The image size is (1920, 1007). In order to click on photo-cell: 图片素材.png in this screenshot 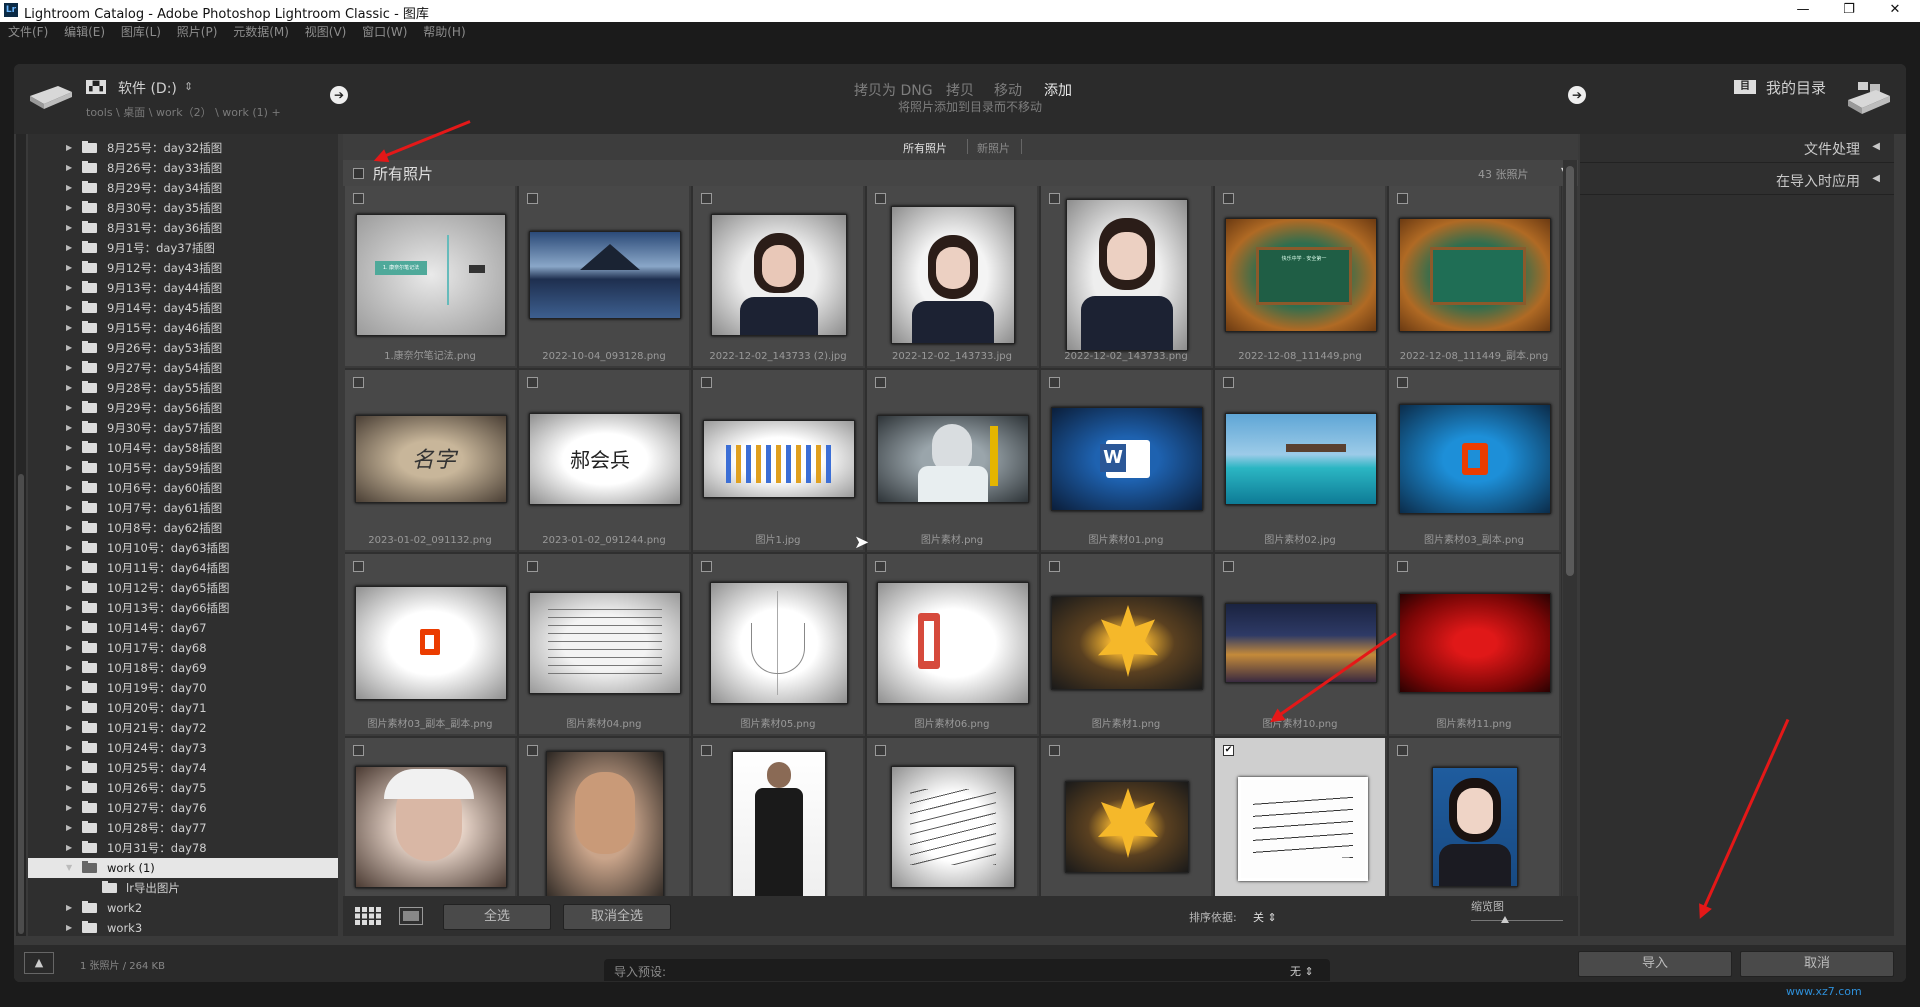, I will do `click(953, 461)`.